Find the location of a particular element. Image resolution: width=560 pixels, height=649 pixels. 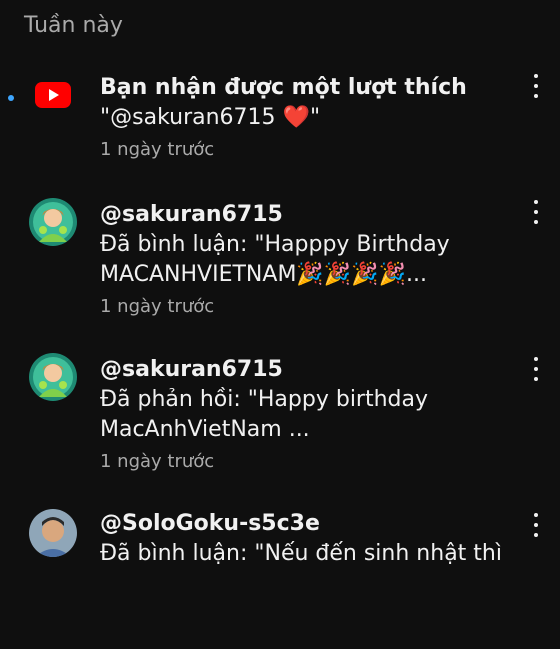

unread-indicator is located at coordinates (11, 98).